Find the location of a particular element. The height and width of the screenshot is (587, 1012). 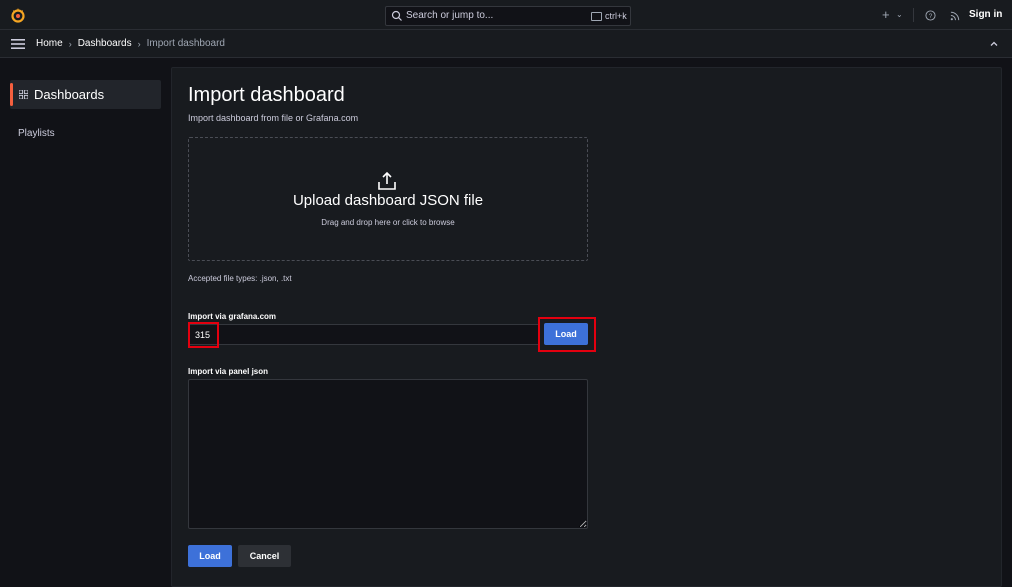

active-indicator is located at coordinates (11, 94).